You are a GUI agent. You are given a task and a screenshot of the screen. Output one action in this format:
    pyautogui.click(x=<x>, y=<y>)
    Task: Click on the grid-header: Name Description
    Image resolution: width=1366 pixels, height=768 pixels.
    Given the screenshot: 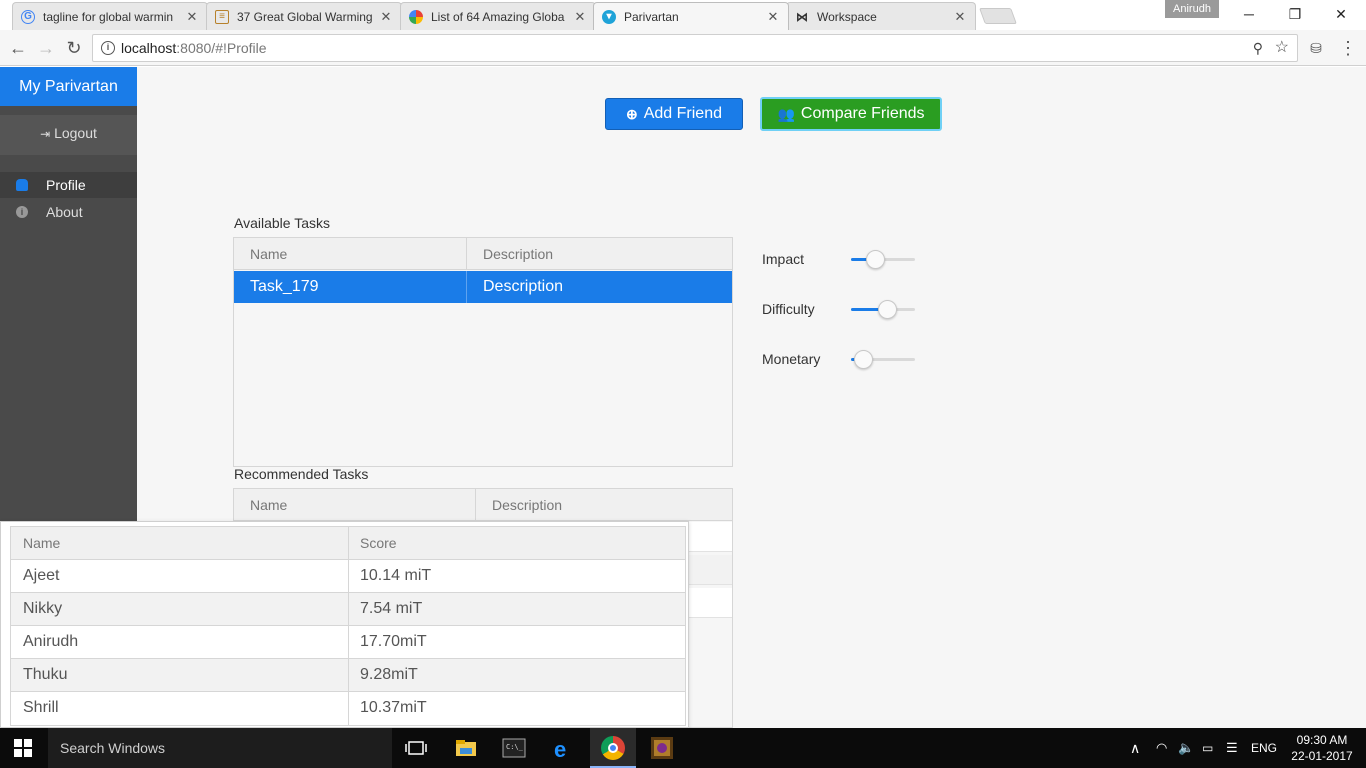 What is the action you would take?
    pyautogui.click(x=483, y=254)
    